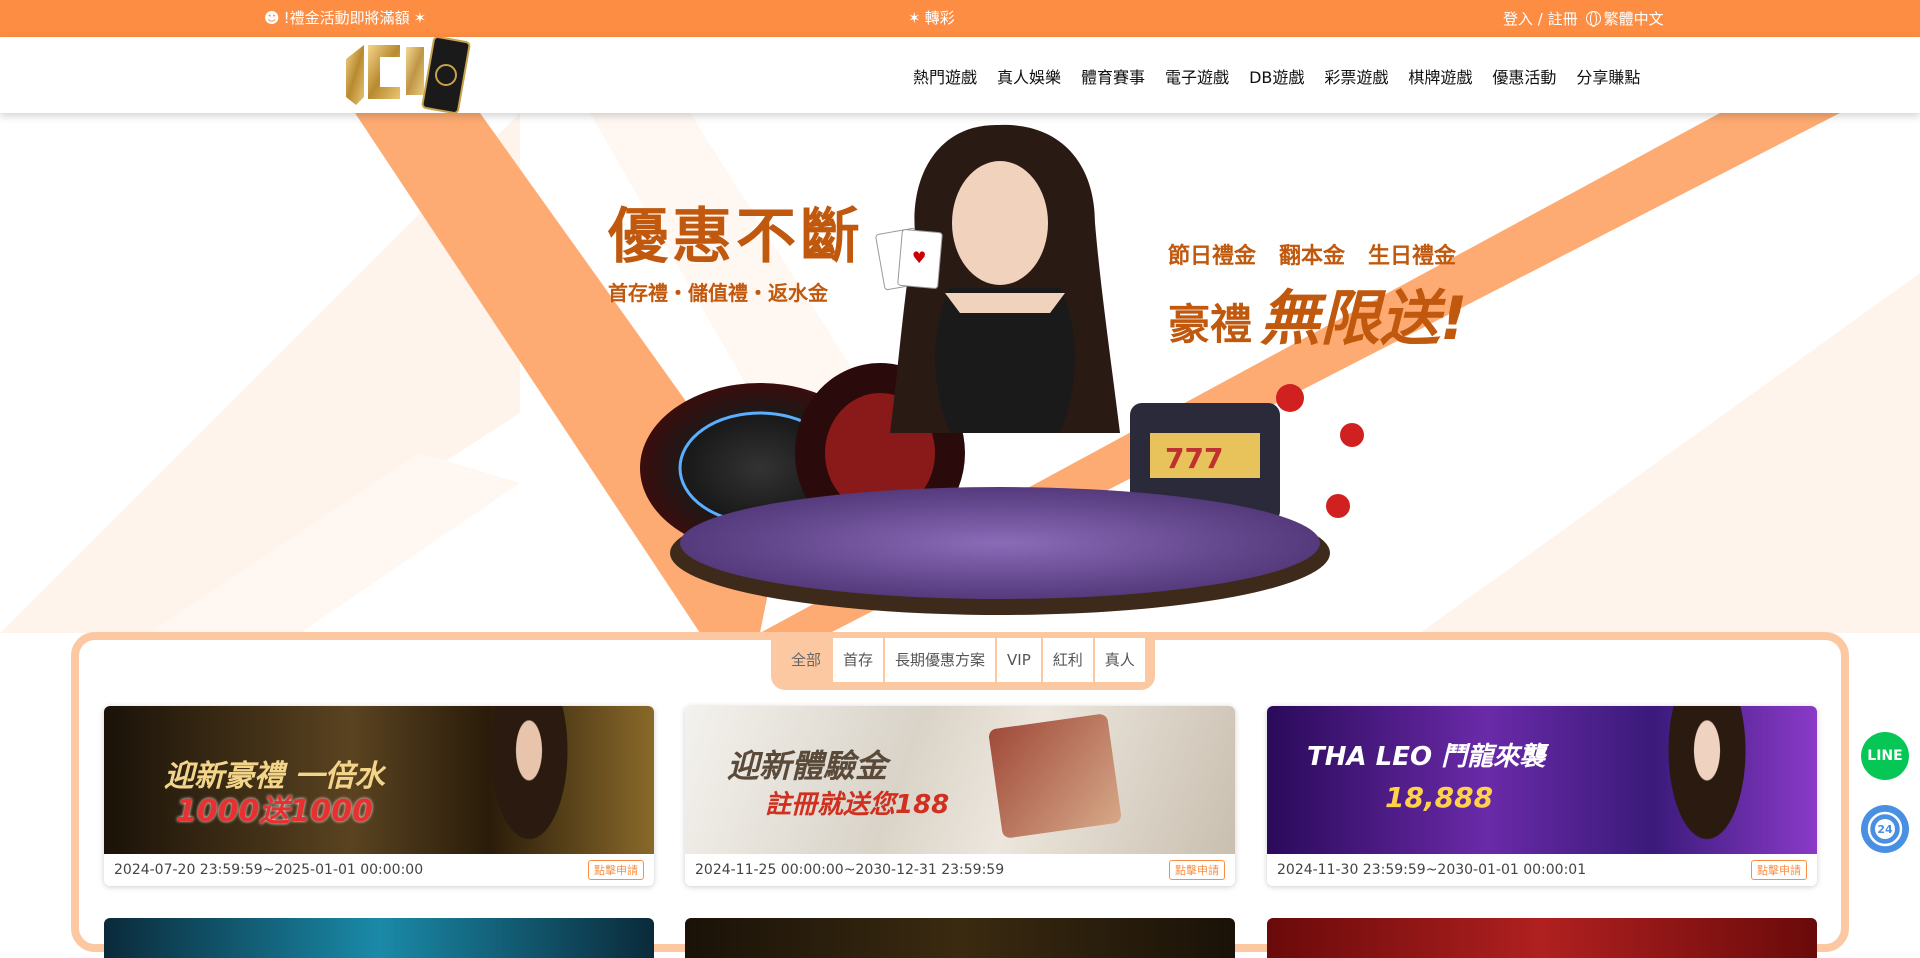  What do you see at coordinates (1113, 76) in the screenshot?
I see `nav-sports: 體育賽事` at bounding box center [1113, 76].